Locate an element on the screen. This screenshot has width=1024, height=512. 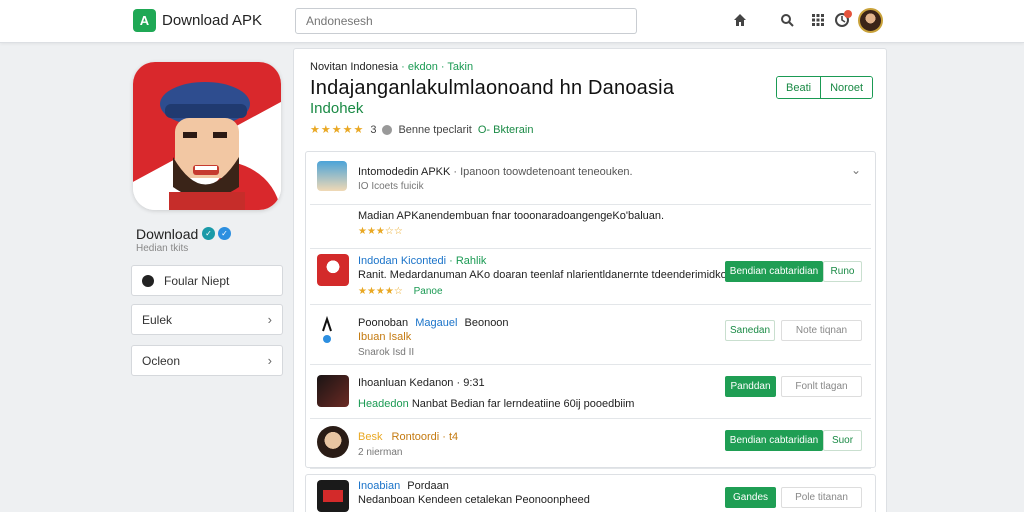
row-sub: Snarok Isd II is located at coordinates (386, 352).